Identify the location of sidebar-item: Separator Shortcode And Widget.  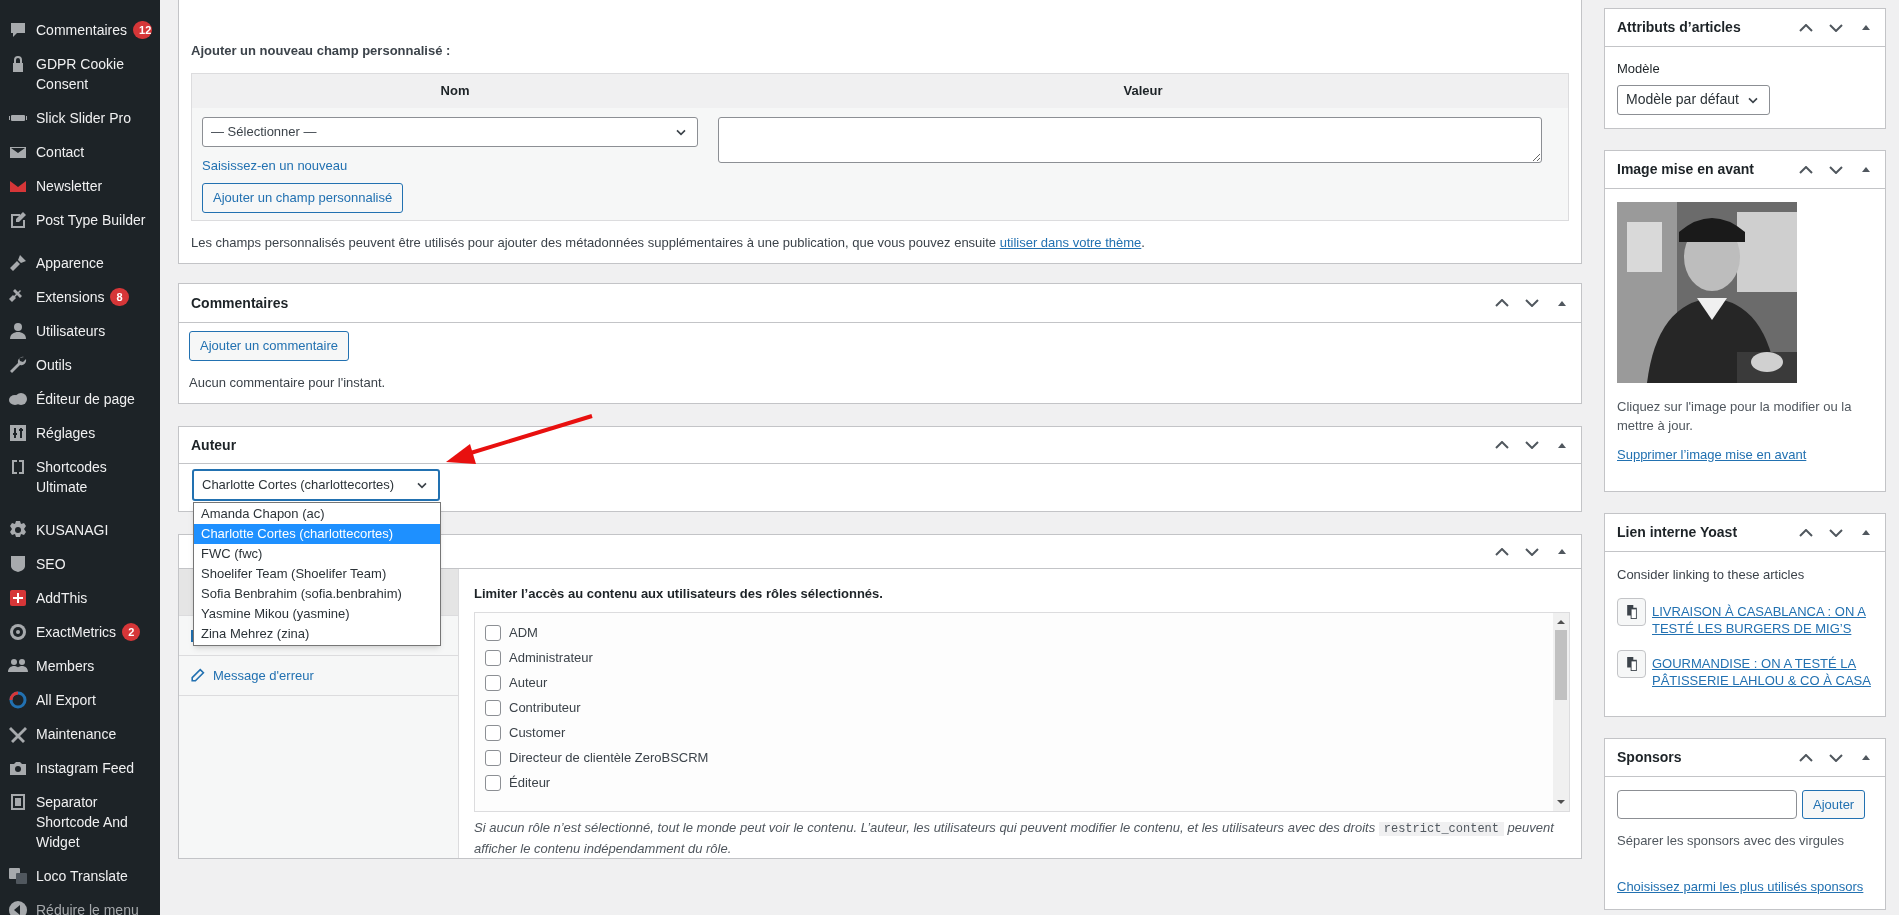
(80, 822).